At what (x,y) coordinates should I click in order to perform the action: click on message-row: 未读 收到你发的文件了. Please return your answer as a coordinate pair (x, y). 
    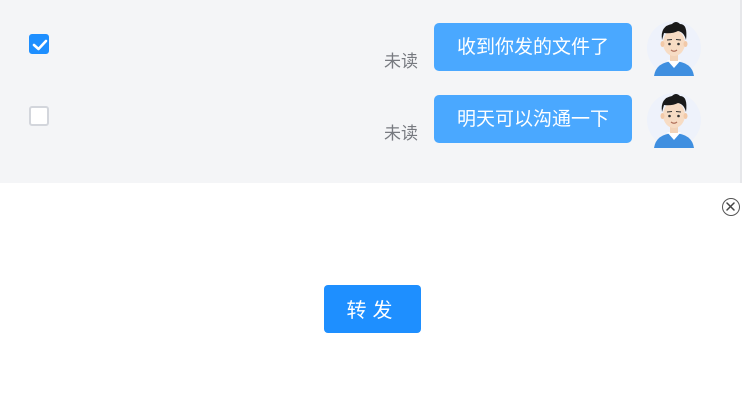
    Looking at the image, I should click on (370, 48).